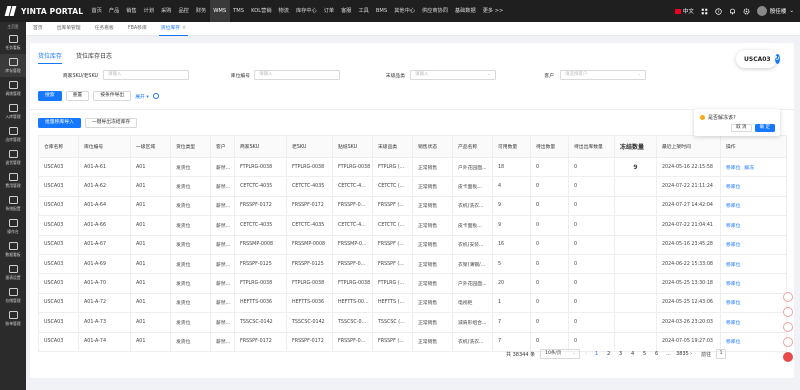 This screenshot has height=390, width=800. What do you see at coordinates (13, 295) in the screenshot?
I see `sidebar-item: 仓储管理` at bounding box center [13, 295].